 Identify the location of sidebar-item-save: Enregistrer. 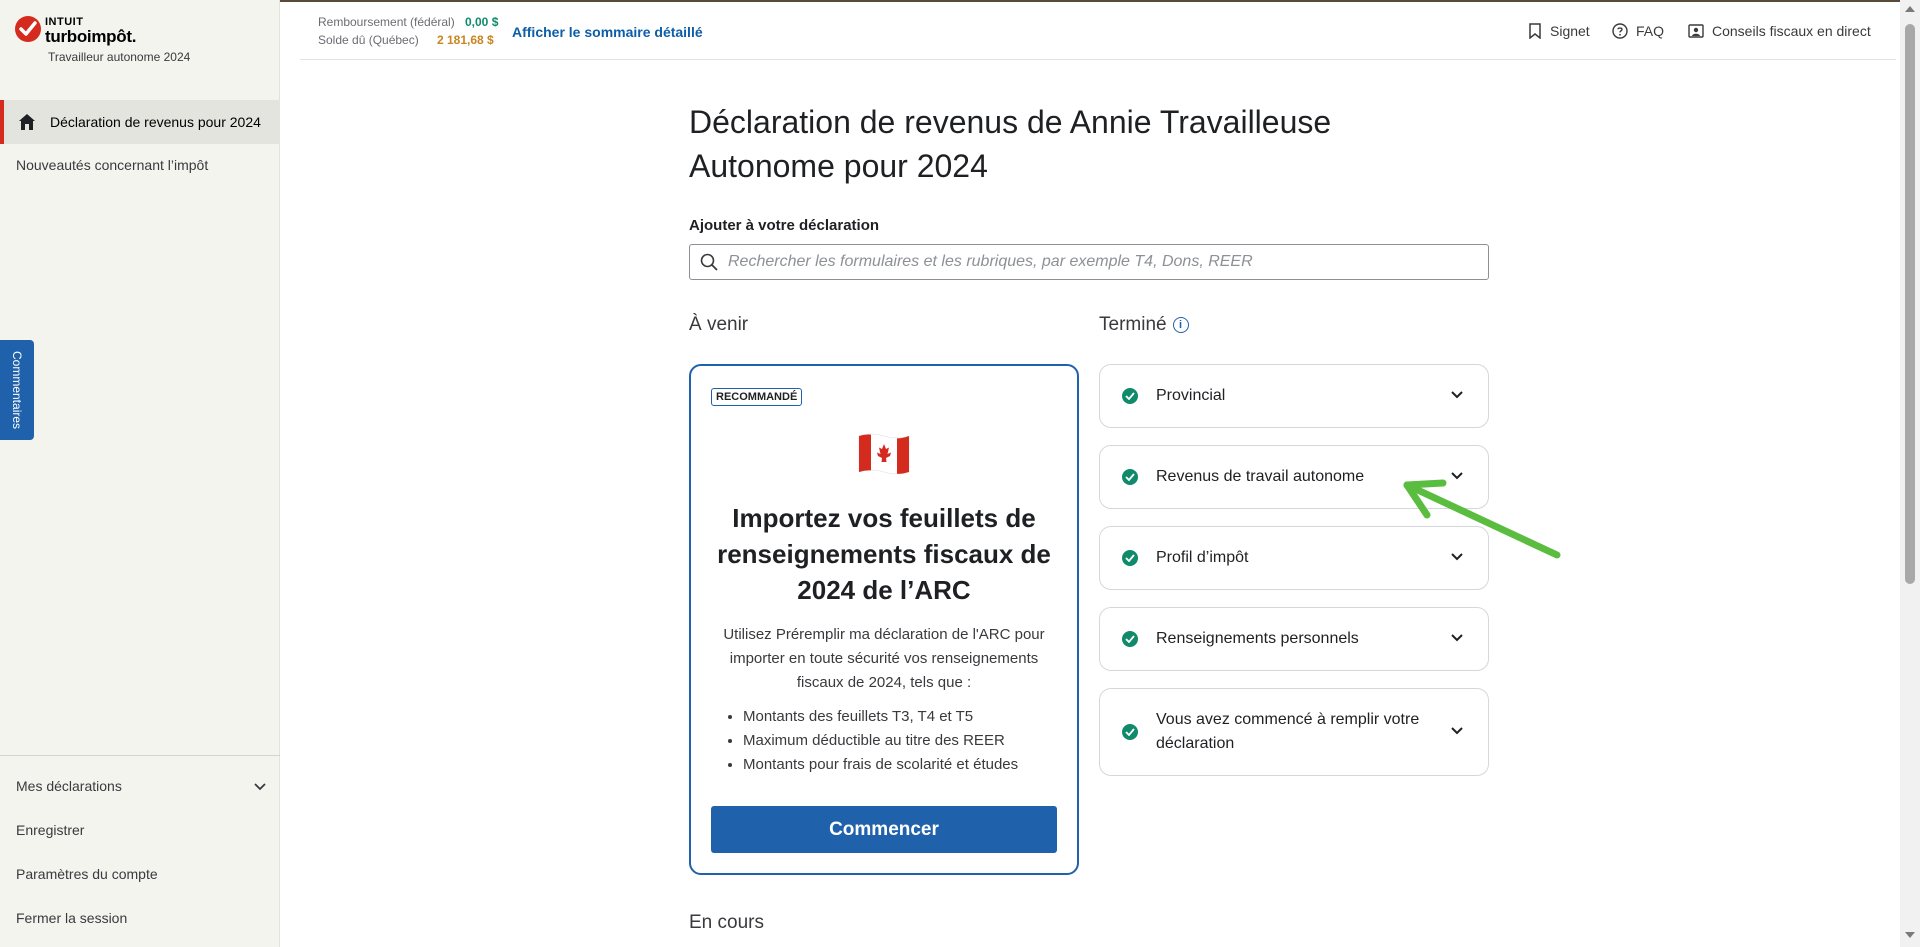
(50, 830).